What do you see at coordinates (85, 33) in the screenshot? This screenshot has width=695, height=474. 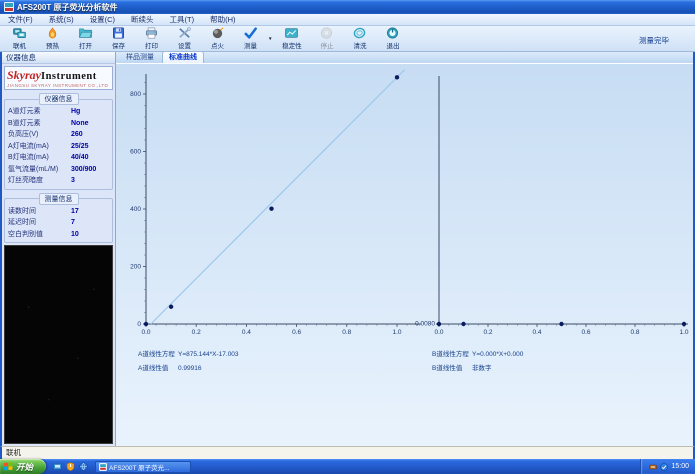 I see `open-folder-icon` at bounding box center [85, 33].